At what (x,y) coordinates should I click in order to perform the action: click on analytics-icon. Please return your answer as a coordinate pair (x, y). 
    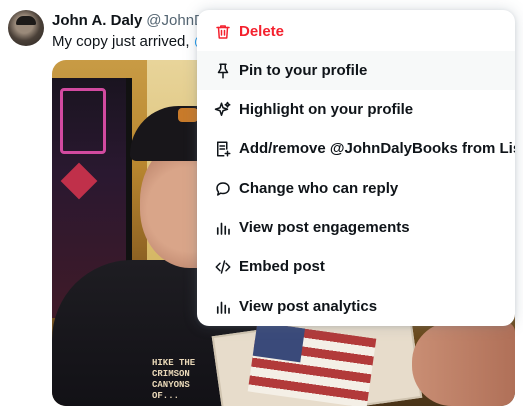
    Looking at the image, I should click on (223, 307).